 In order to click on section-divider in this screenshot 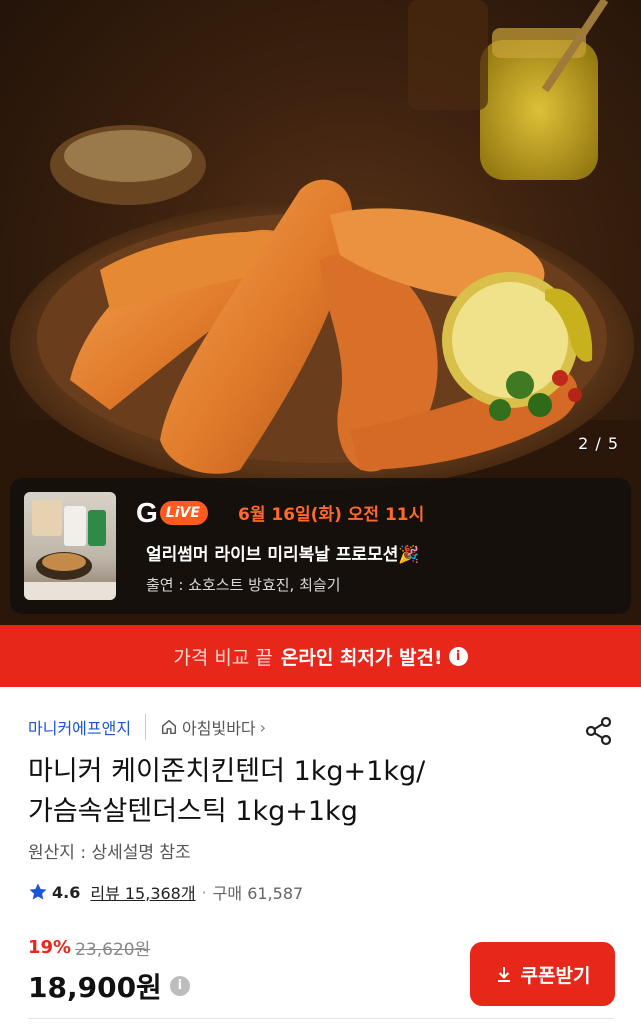, I will do `click(320, 1018)`.